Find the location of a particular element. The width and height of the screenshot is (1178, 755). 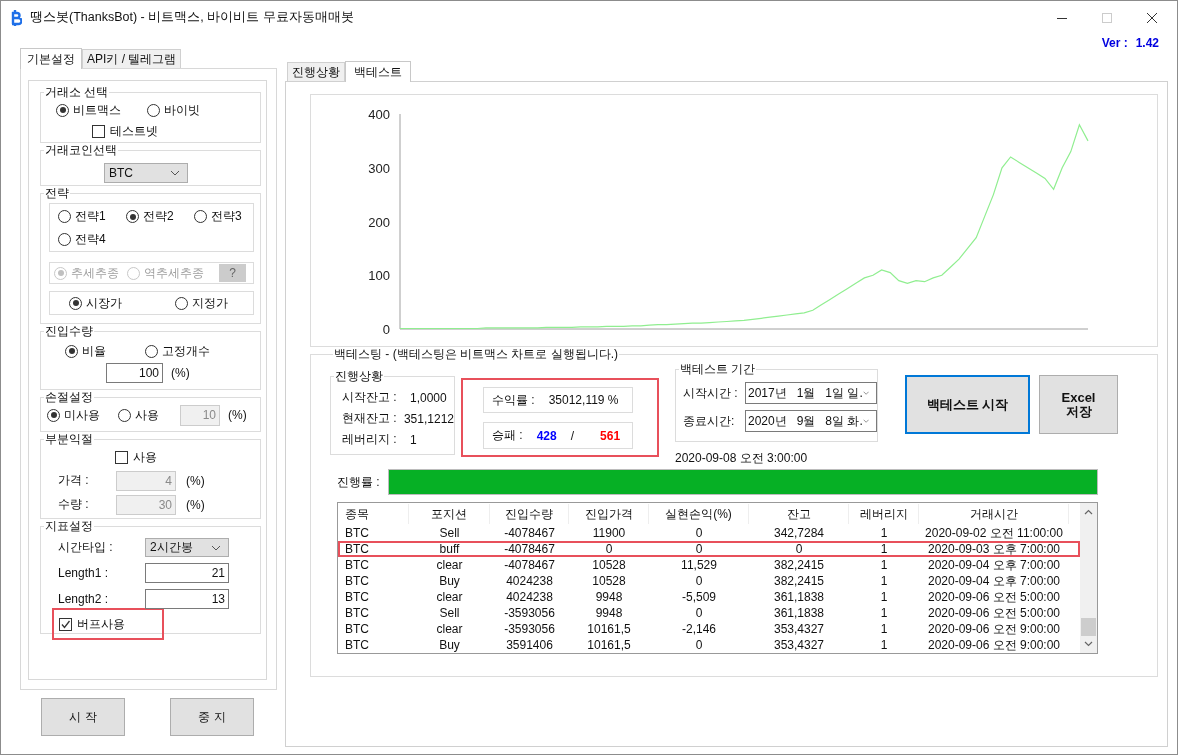

field-label: 시간타입 : is located at coordinates (86, 547).